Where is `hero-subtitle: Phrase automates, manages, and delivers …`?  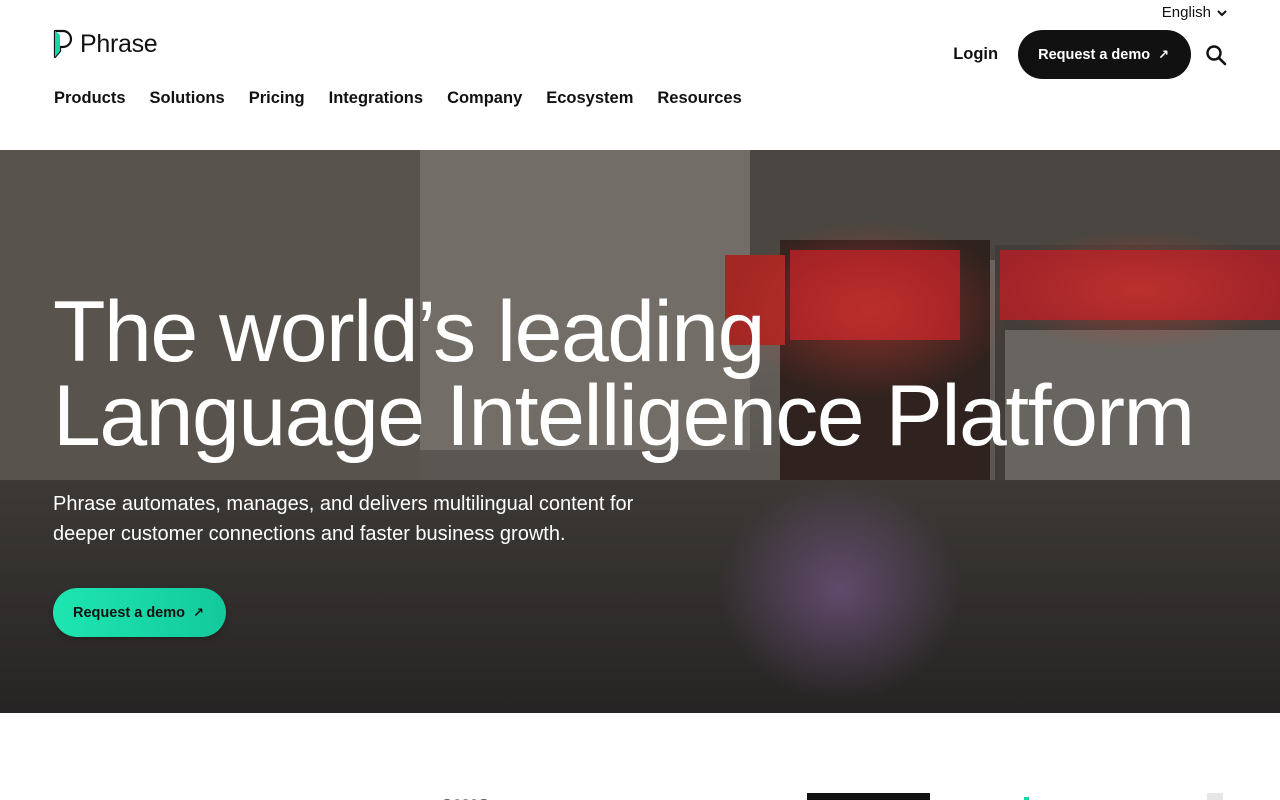 hero-subtitle: Phrase automates, manages, and delivers … is located at coordinates (343, 519).